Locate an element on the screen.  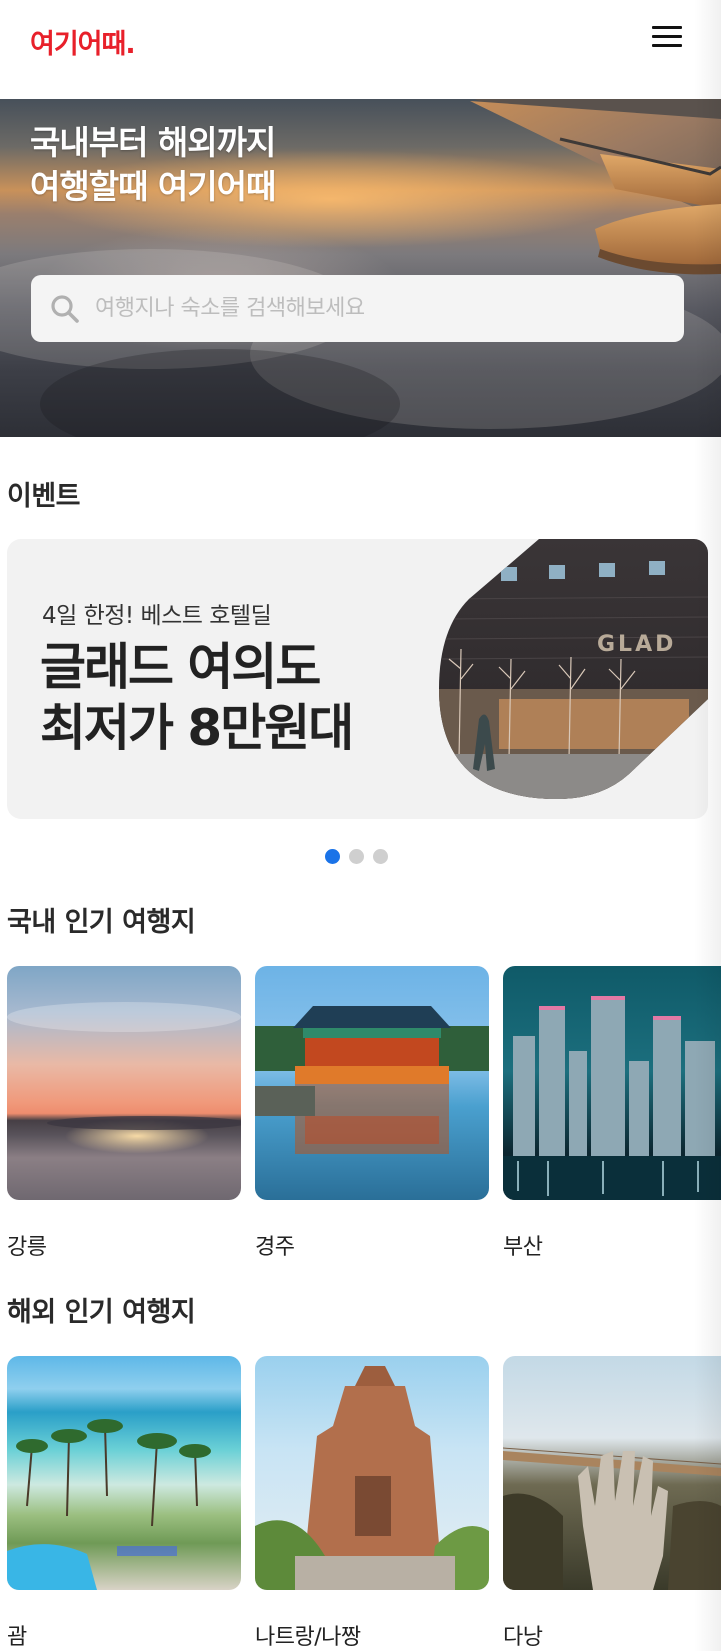
destination-name: 강릉 is located at coordinates (27, 1247).